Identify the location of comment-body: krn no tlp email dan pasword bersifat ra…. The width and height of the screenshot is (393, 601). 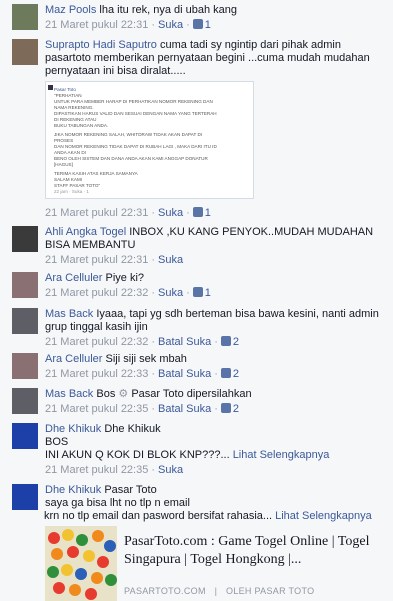
(214, 516).